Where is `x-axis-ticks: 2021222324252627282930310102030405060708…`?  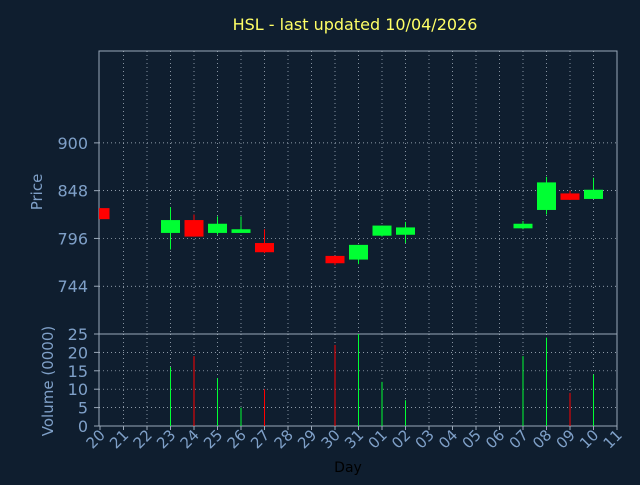 x-axis-ticks: 2021222324252627282930310102030405060708… is located at coordinates (354, 439).